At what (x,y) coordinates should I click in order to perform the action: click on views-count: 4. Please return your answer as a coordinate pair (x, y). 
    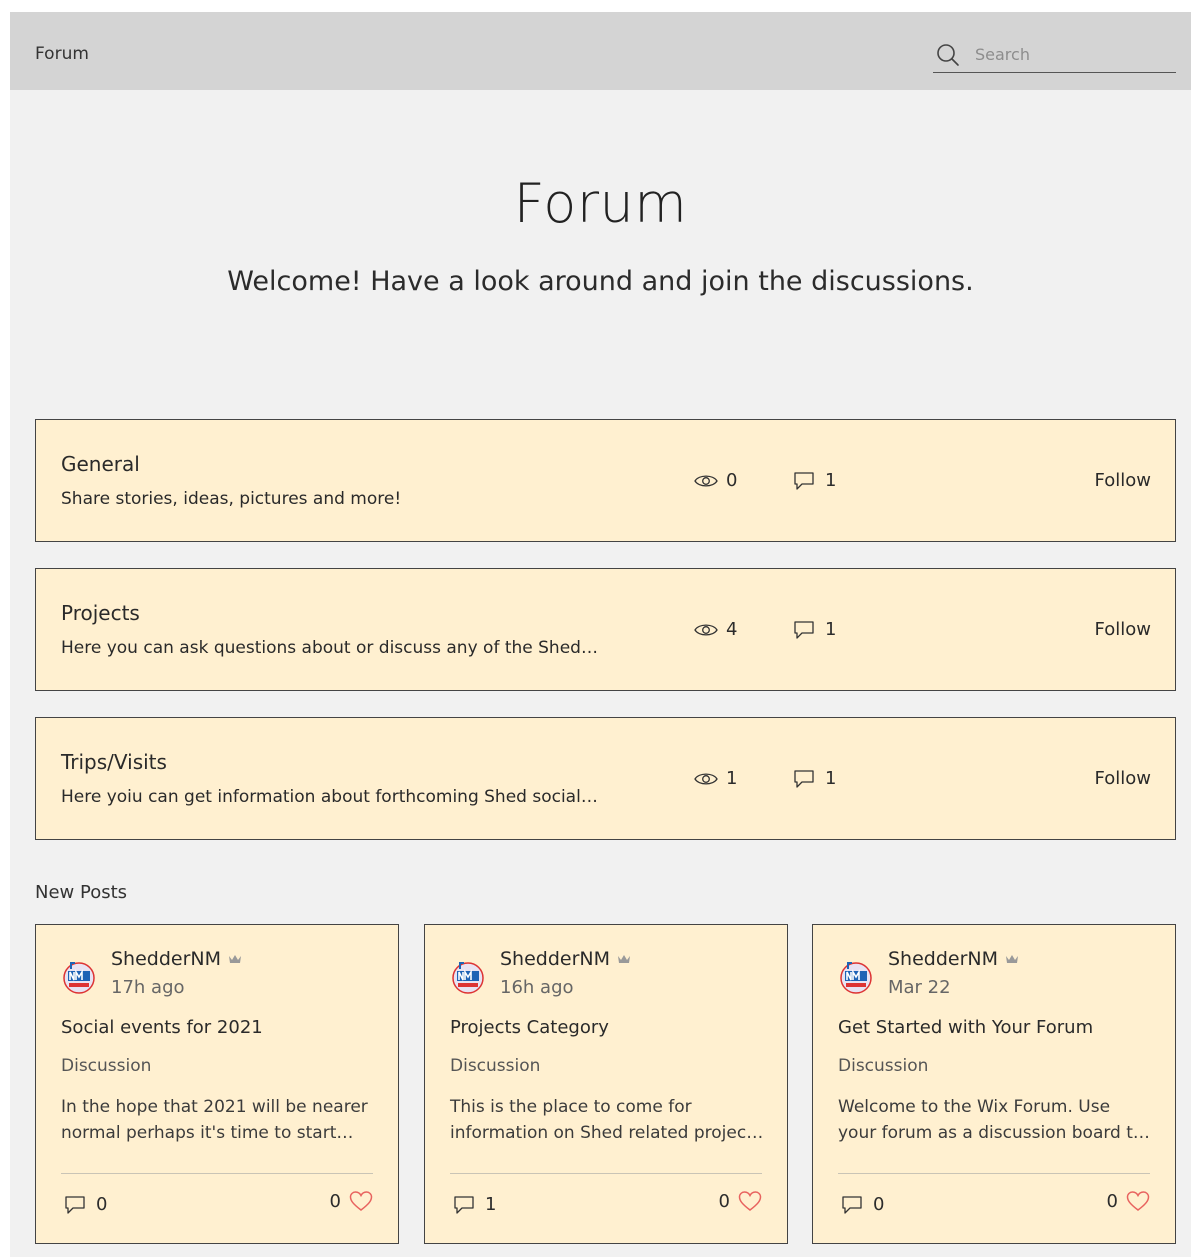
    Looking at the image, I should click on (715, 629).